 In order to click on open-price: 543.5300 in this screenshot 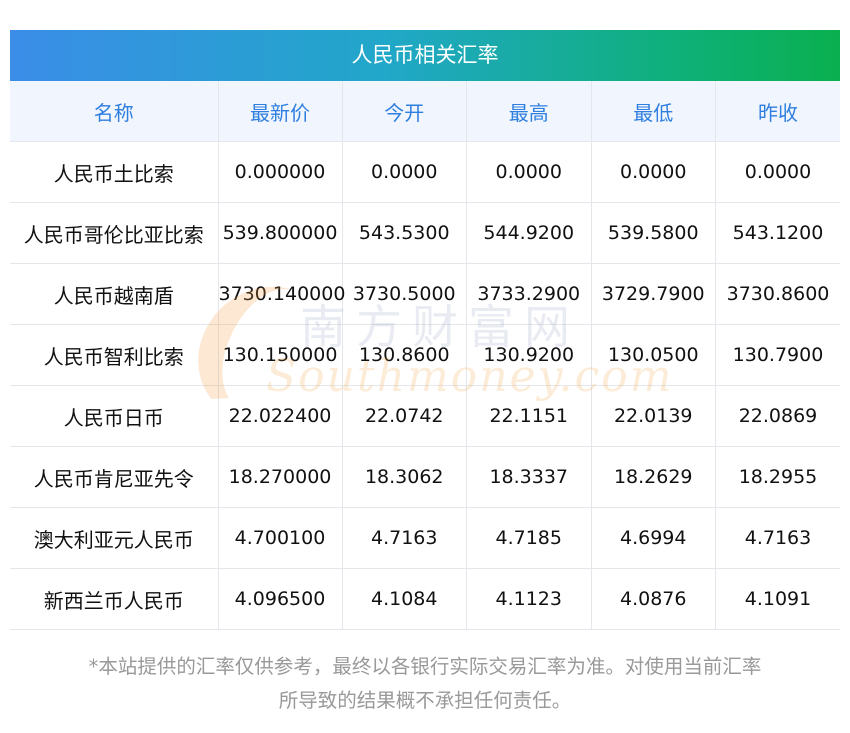, I will do `click(404, 233)`.